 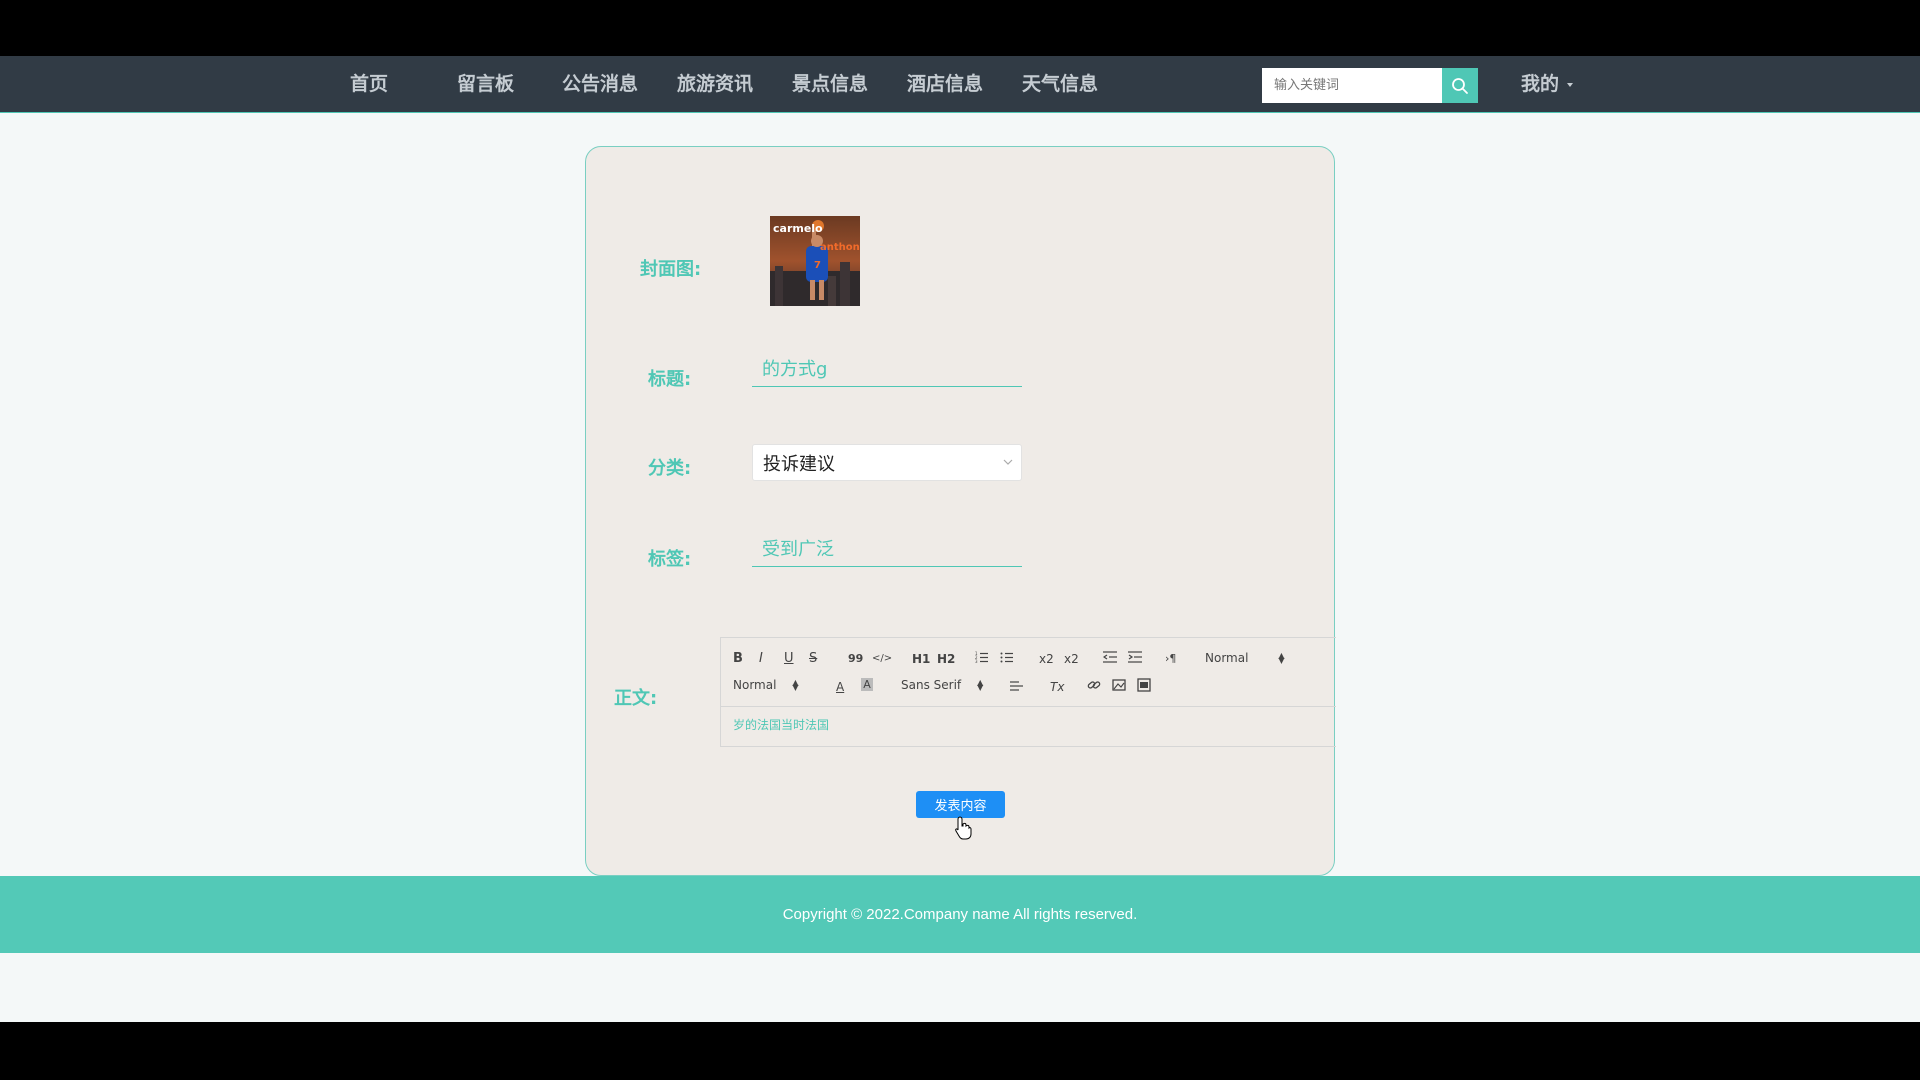 I want to click on size-select: Normal ▲ ▼, so click(x=766, y=685).